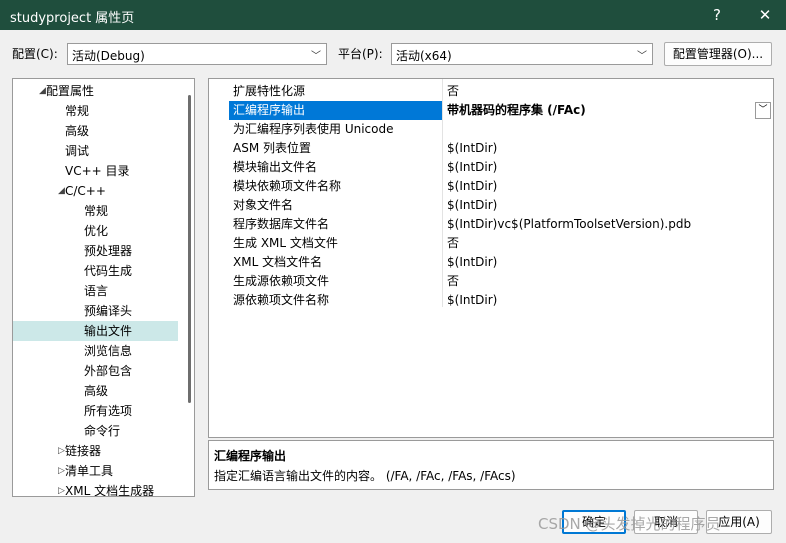 The image size is (786, 543). What do you see at coordinates (108, 411) in the screenshot?
I see `tree-item-label: 所有选项` at bounding box center [108, 411].